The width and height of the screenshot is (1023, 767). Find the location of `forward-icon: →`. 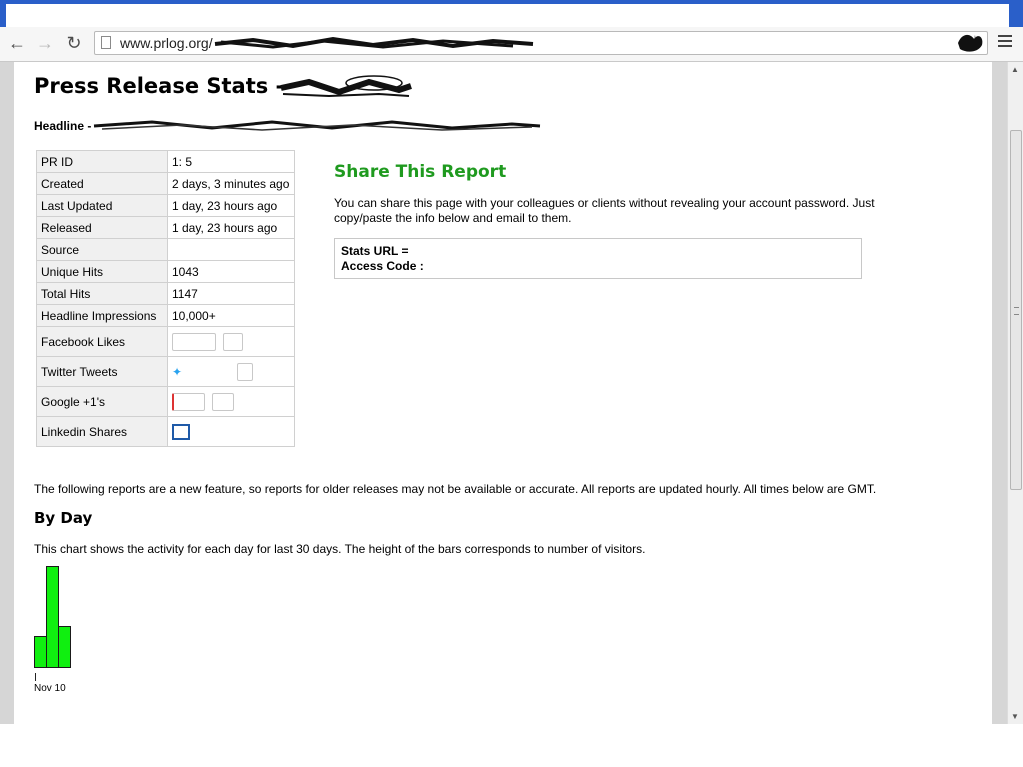

forward-icon: → is located at coordinates (45, 43).